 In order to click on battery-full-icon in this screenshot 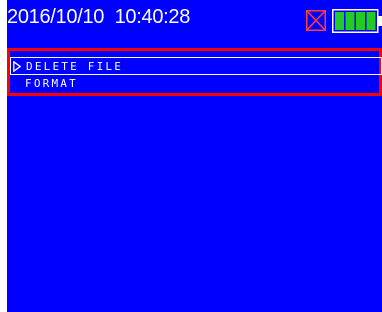, I will do `click(357, 21)`.